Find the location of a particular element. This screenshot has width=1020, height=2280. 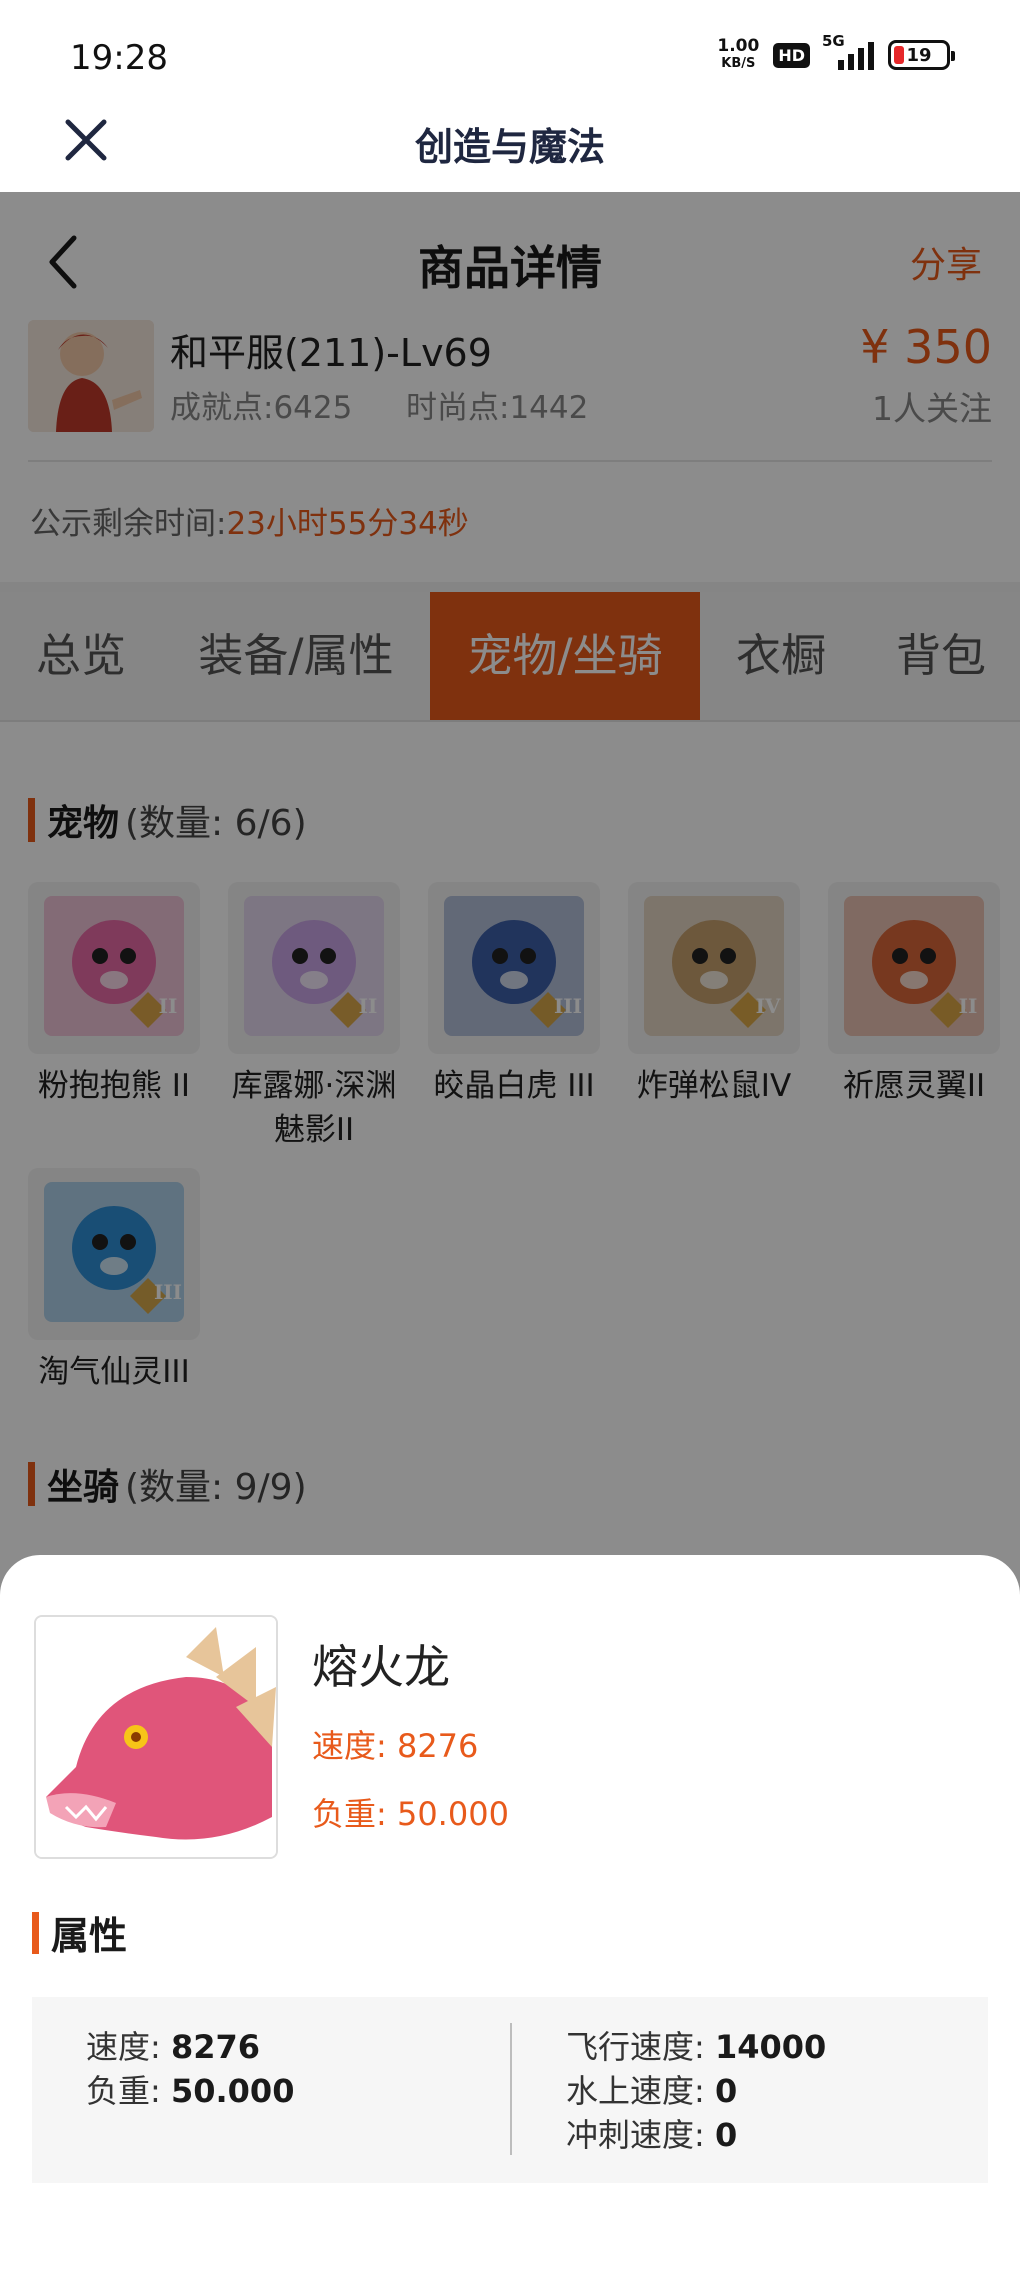

battery-icon: 19 is located at coordinates (921, 55).